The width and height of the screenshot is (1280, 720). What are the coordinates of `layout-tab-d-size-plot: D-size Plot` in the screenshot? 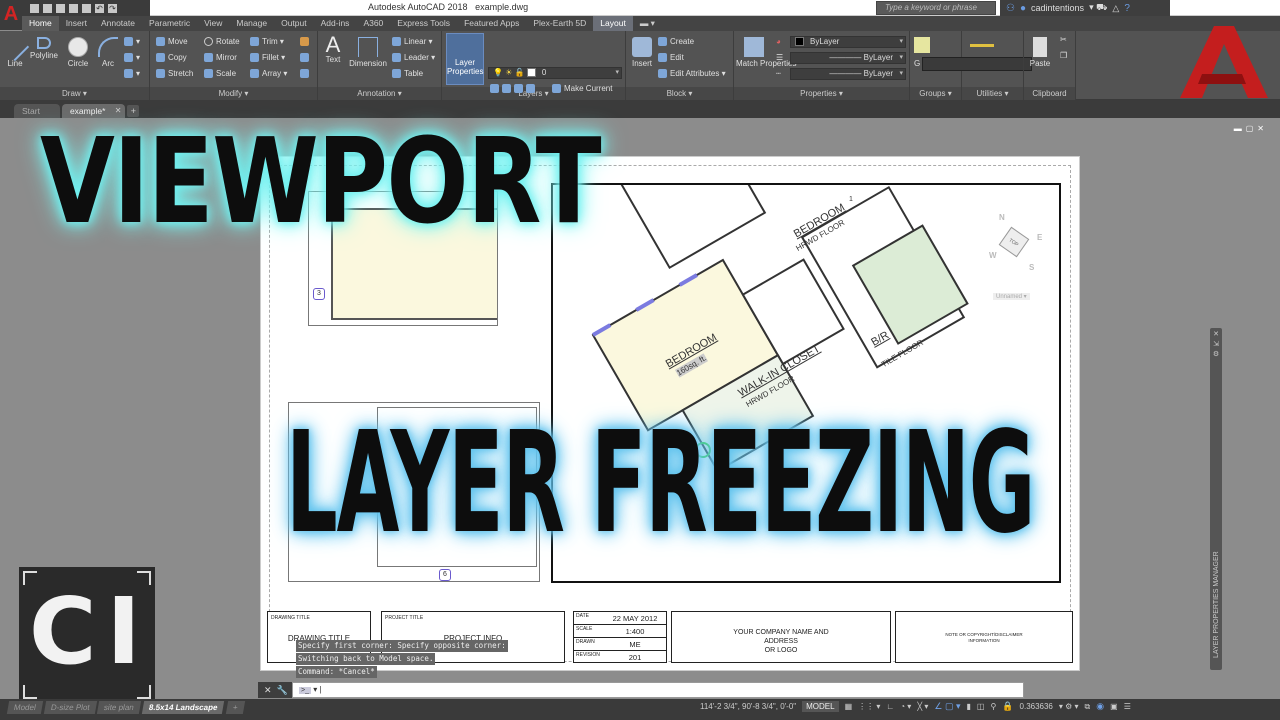 It's located at (70, 707).